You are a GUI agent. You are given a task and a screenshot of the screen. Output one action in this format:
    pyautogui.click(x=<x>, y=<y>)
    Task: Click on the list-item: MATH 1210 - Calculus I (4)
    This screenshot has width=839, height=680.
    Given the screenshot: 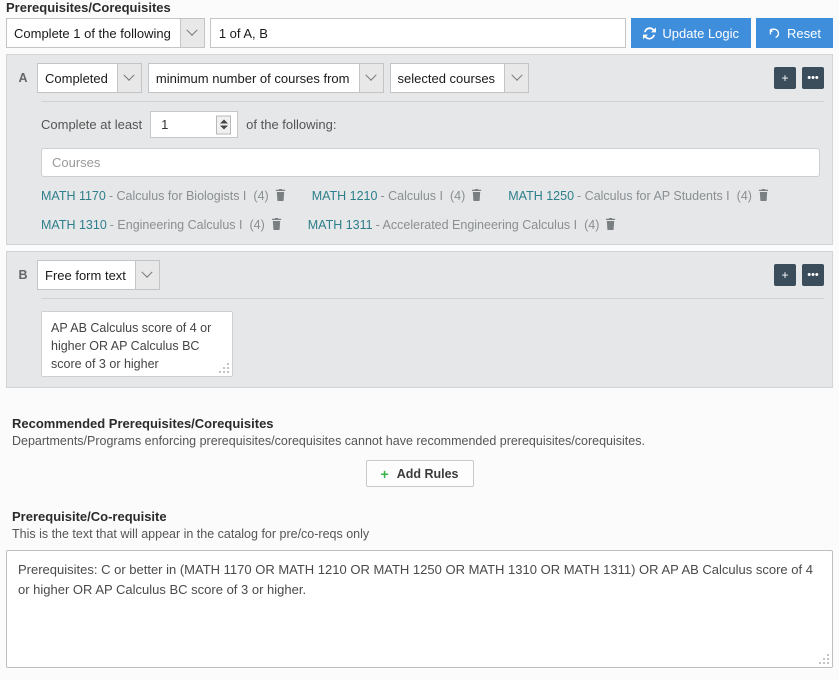 What is the action you would take?
    pyautogui.click(x=397, y=195)
    